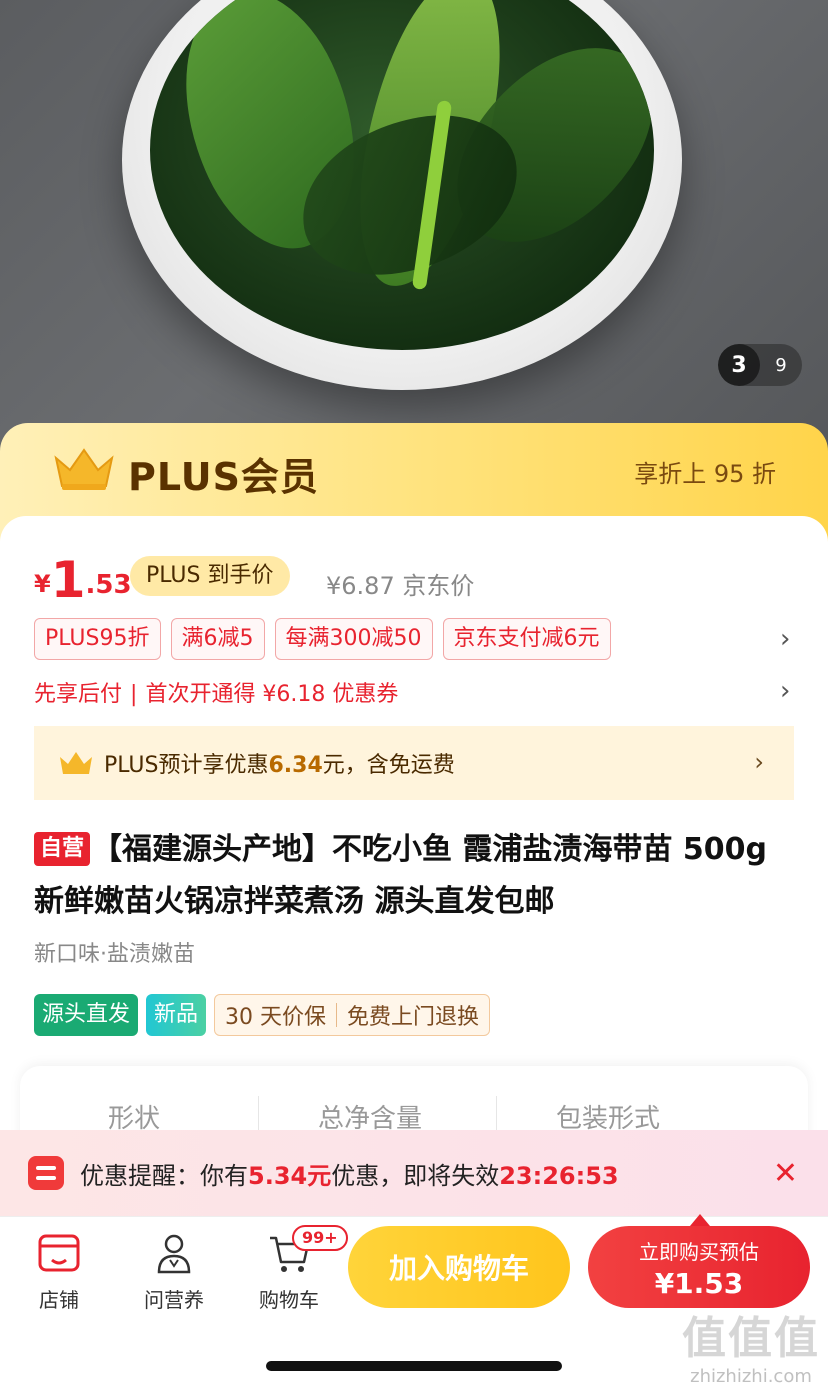  What do you see at coordinates (174, 1254) in the screenshot?
I see `nutritionist-icon` at bounding box center [174, 1254].